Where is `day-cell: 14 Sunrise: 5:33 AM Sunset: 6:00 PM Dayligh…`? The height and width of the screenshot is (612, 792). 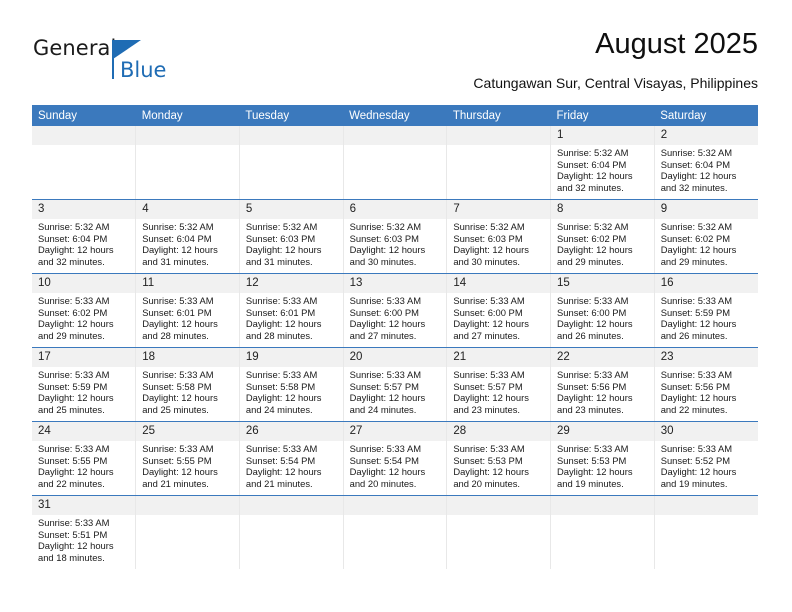 day-cell: 14 Sunrise: 5:33 AM Sunset: 6:00 PM Dayligh… is located at coordinates (499, 310).